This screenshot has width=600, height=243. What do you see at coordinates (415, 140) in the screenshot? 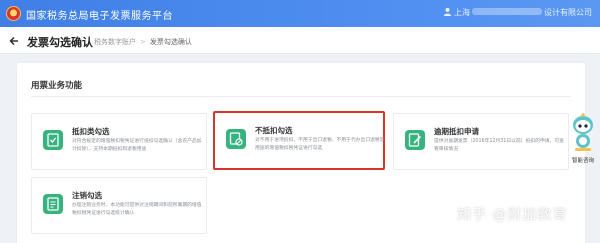
I see `document-edit-icon` at bounding box center [415, 140].